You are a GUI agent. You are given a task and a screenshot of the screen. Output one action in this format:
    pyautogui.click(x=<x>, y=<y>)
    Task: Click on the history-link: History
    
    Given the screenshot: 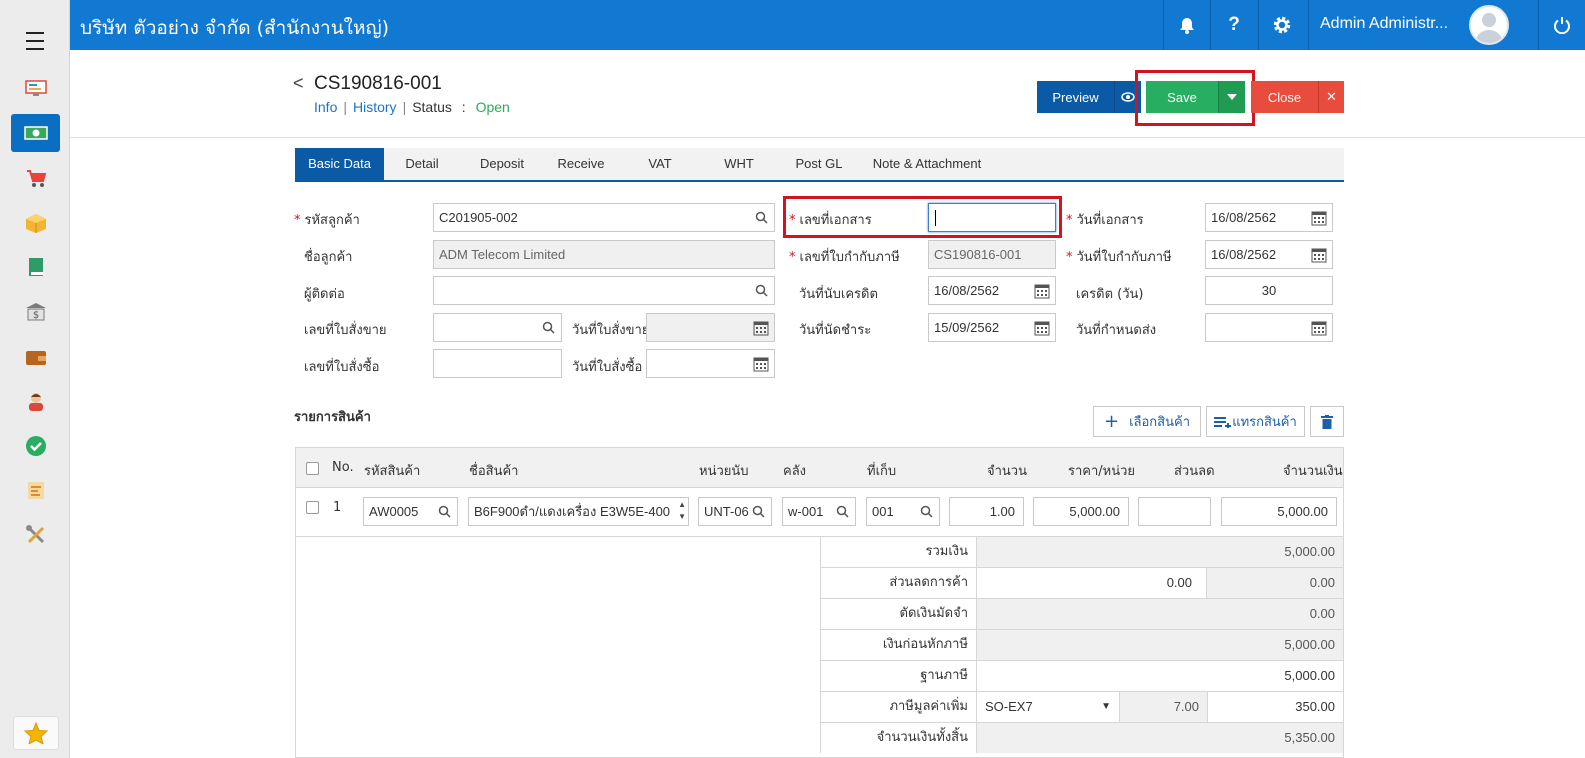 What is the action you would take?
    pyautogui.click(x=375, y=107)
    